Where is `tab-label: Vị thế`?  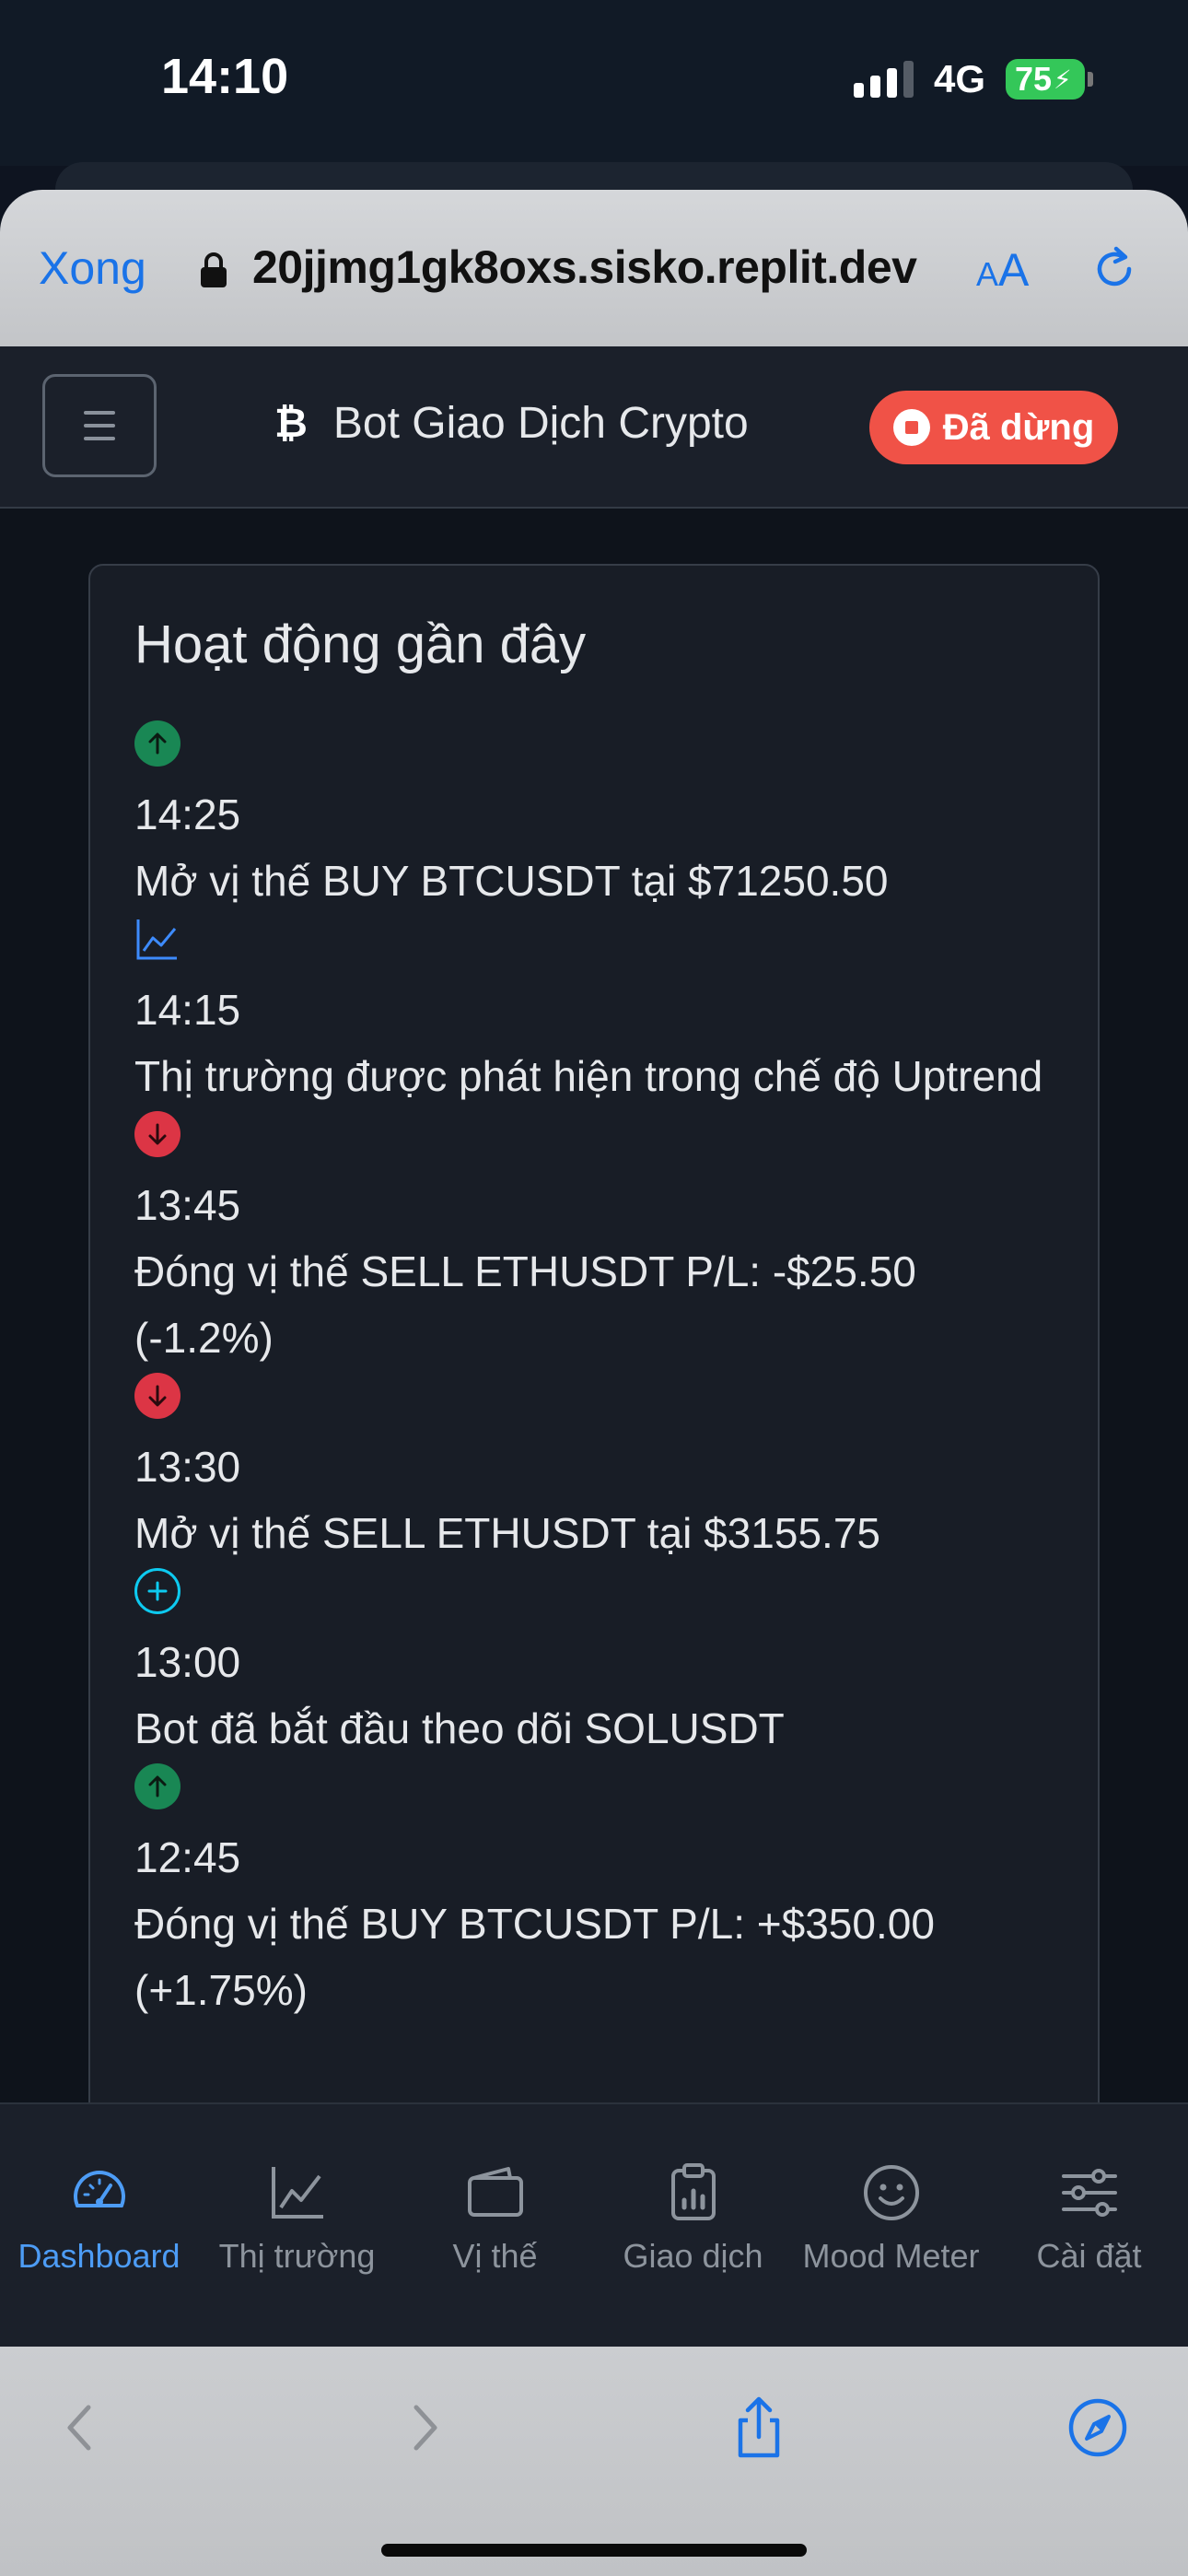 tab-label: Vị thế is located at coordinates (495, 2256).